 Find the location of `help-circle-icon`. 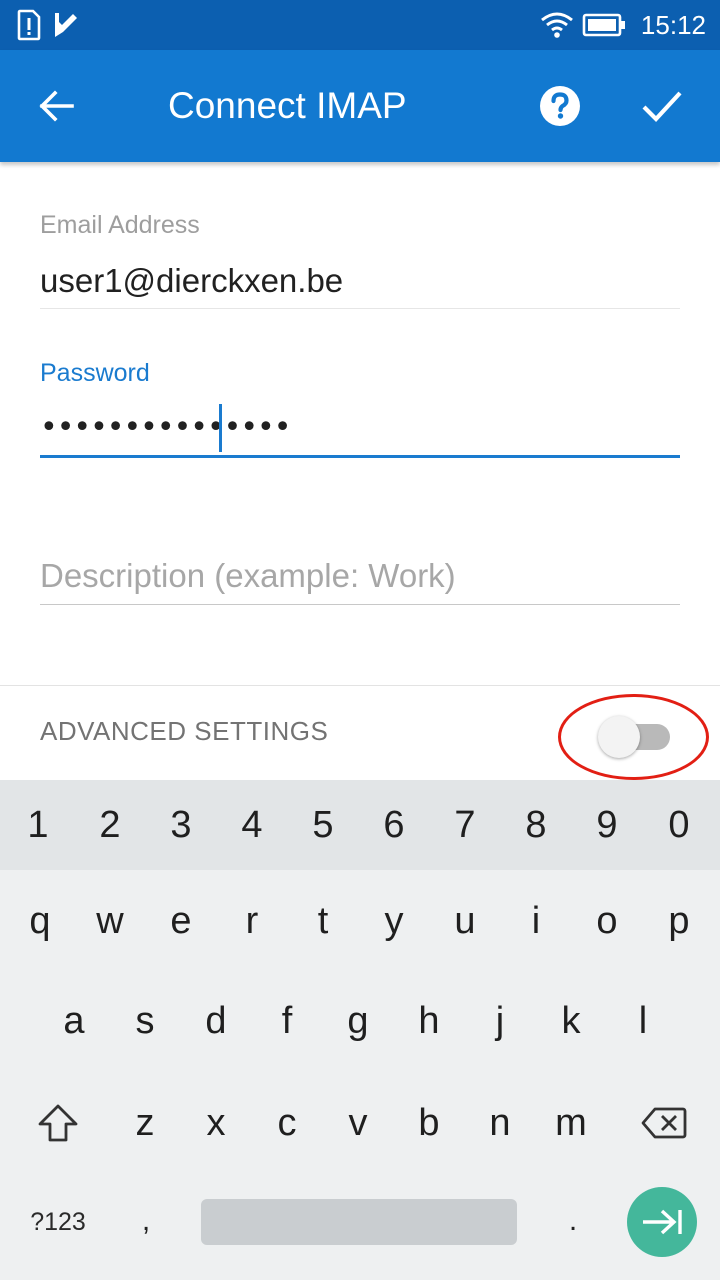

help-circle-icon is located at coordinates (560, 106).